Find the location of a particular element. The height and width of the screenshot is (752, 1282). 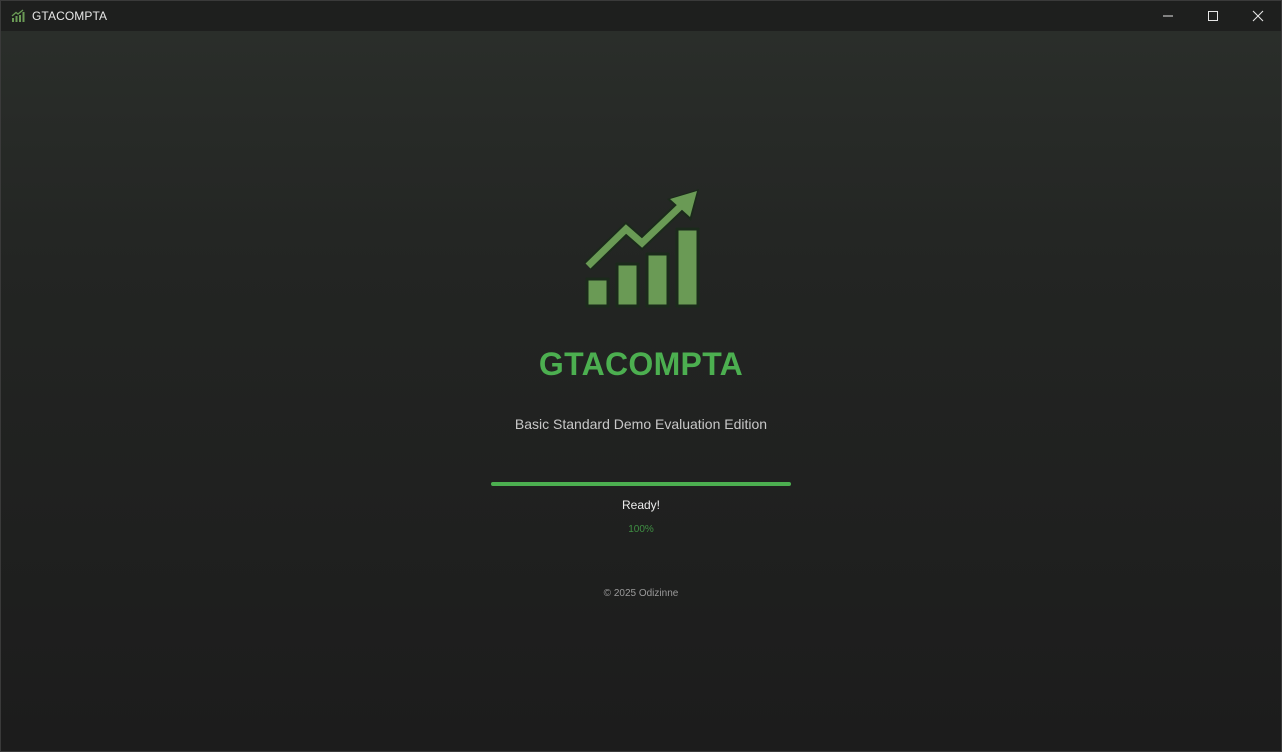

edition-label: Basic Standard Demo Evaluation Edition is located at coordinates (641, 424).